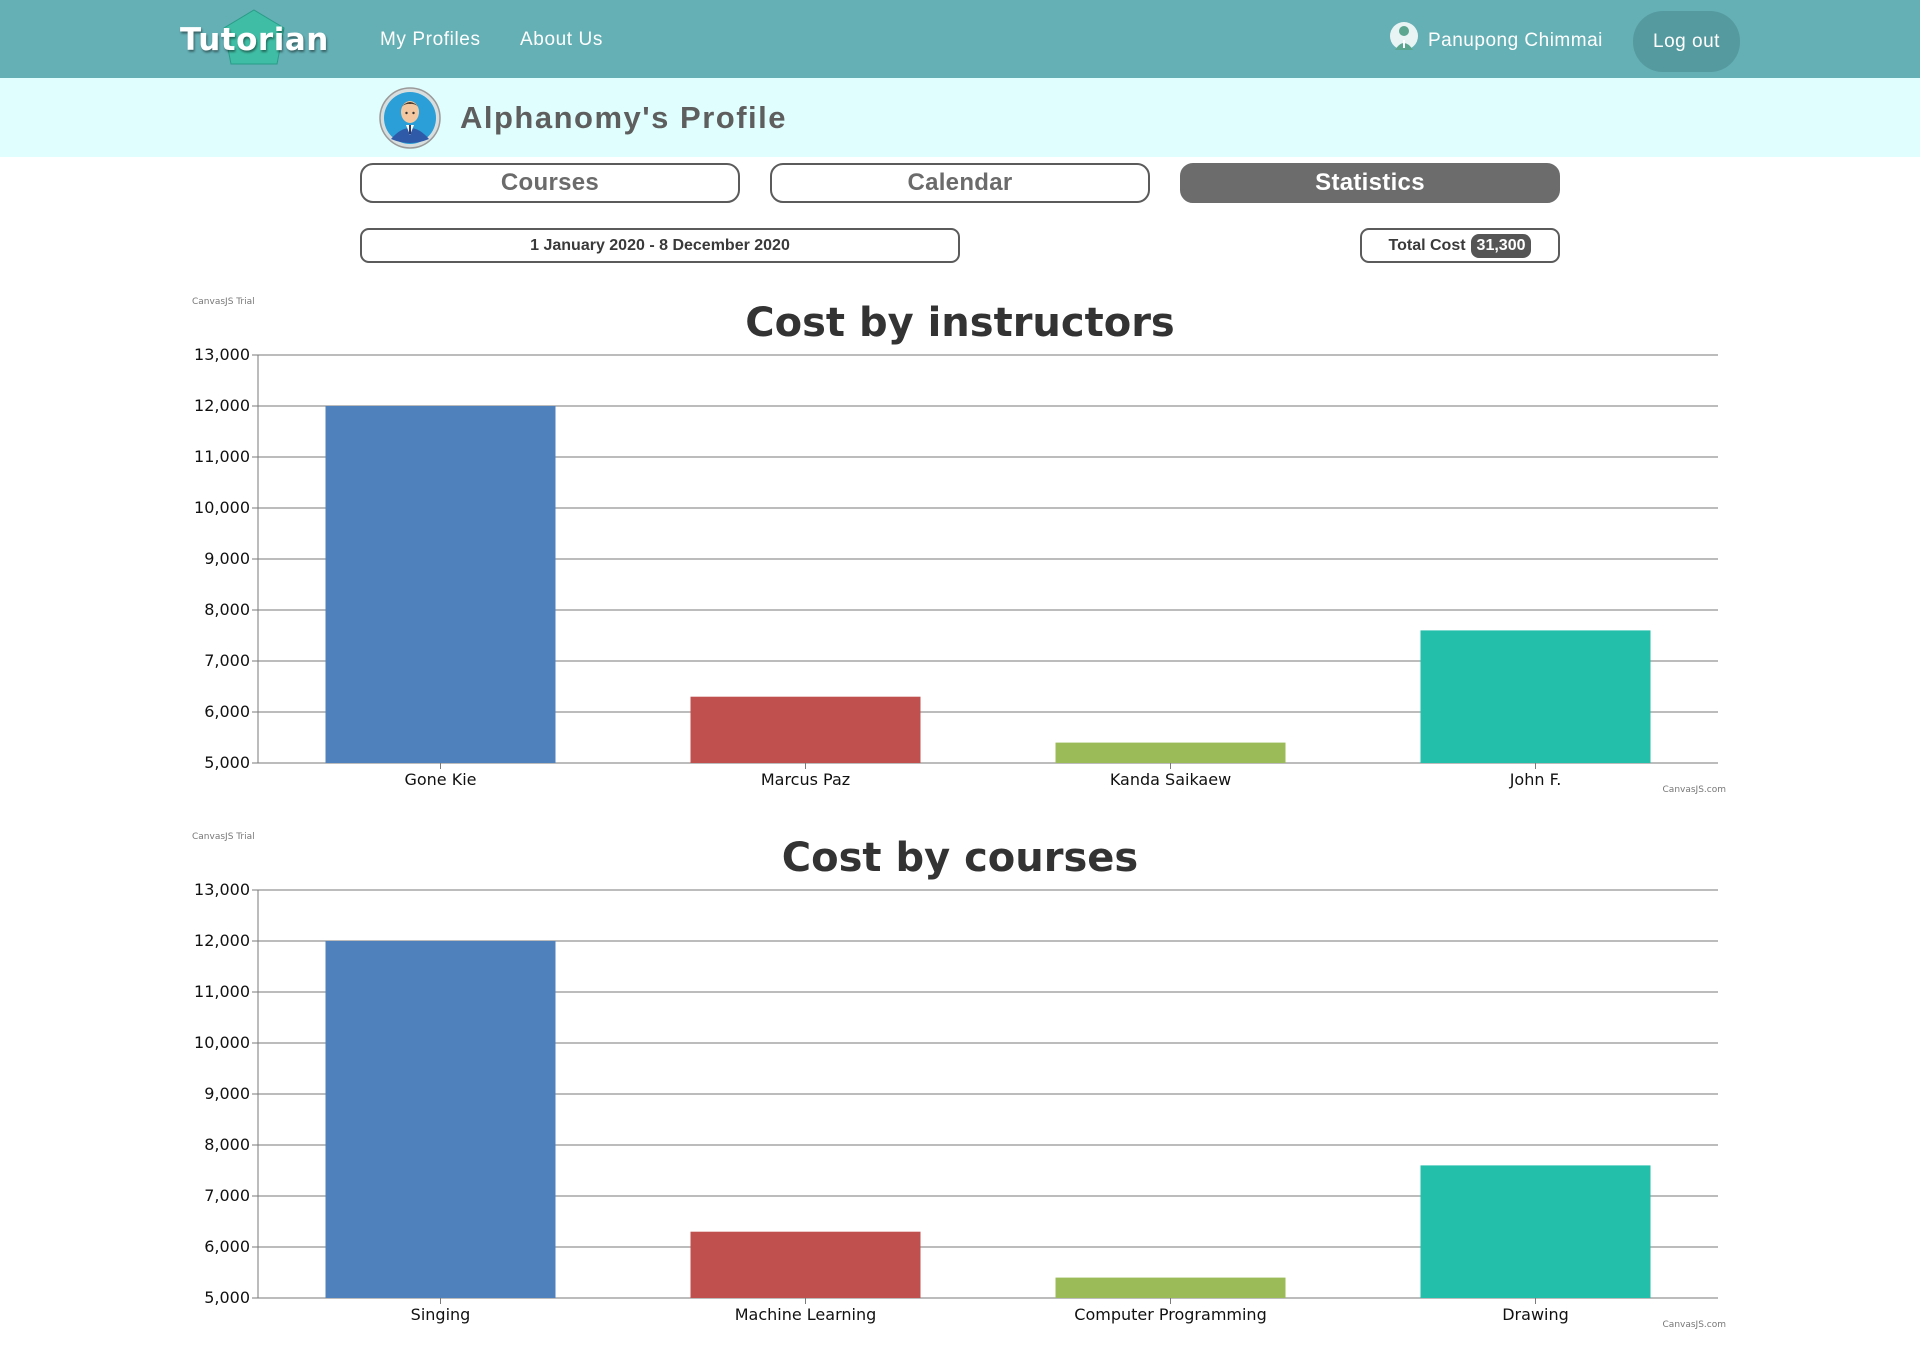 The image size is (1920, 1355). Describe the element at coordinates (410, 118) in the screenshot. I see `profile-avatar` at that location.